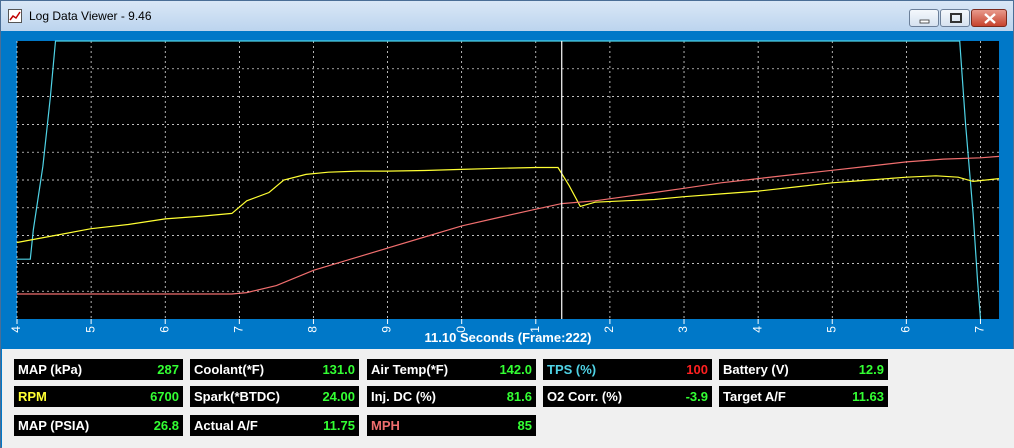  I want to click on x-tick-label: 2, so click(609, 329).